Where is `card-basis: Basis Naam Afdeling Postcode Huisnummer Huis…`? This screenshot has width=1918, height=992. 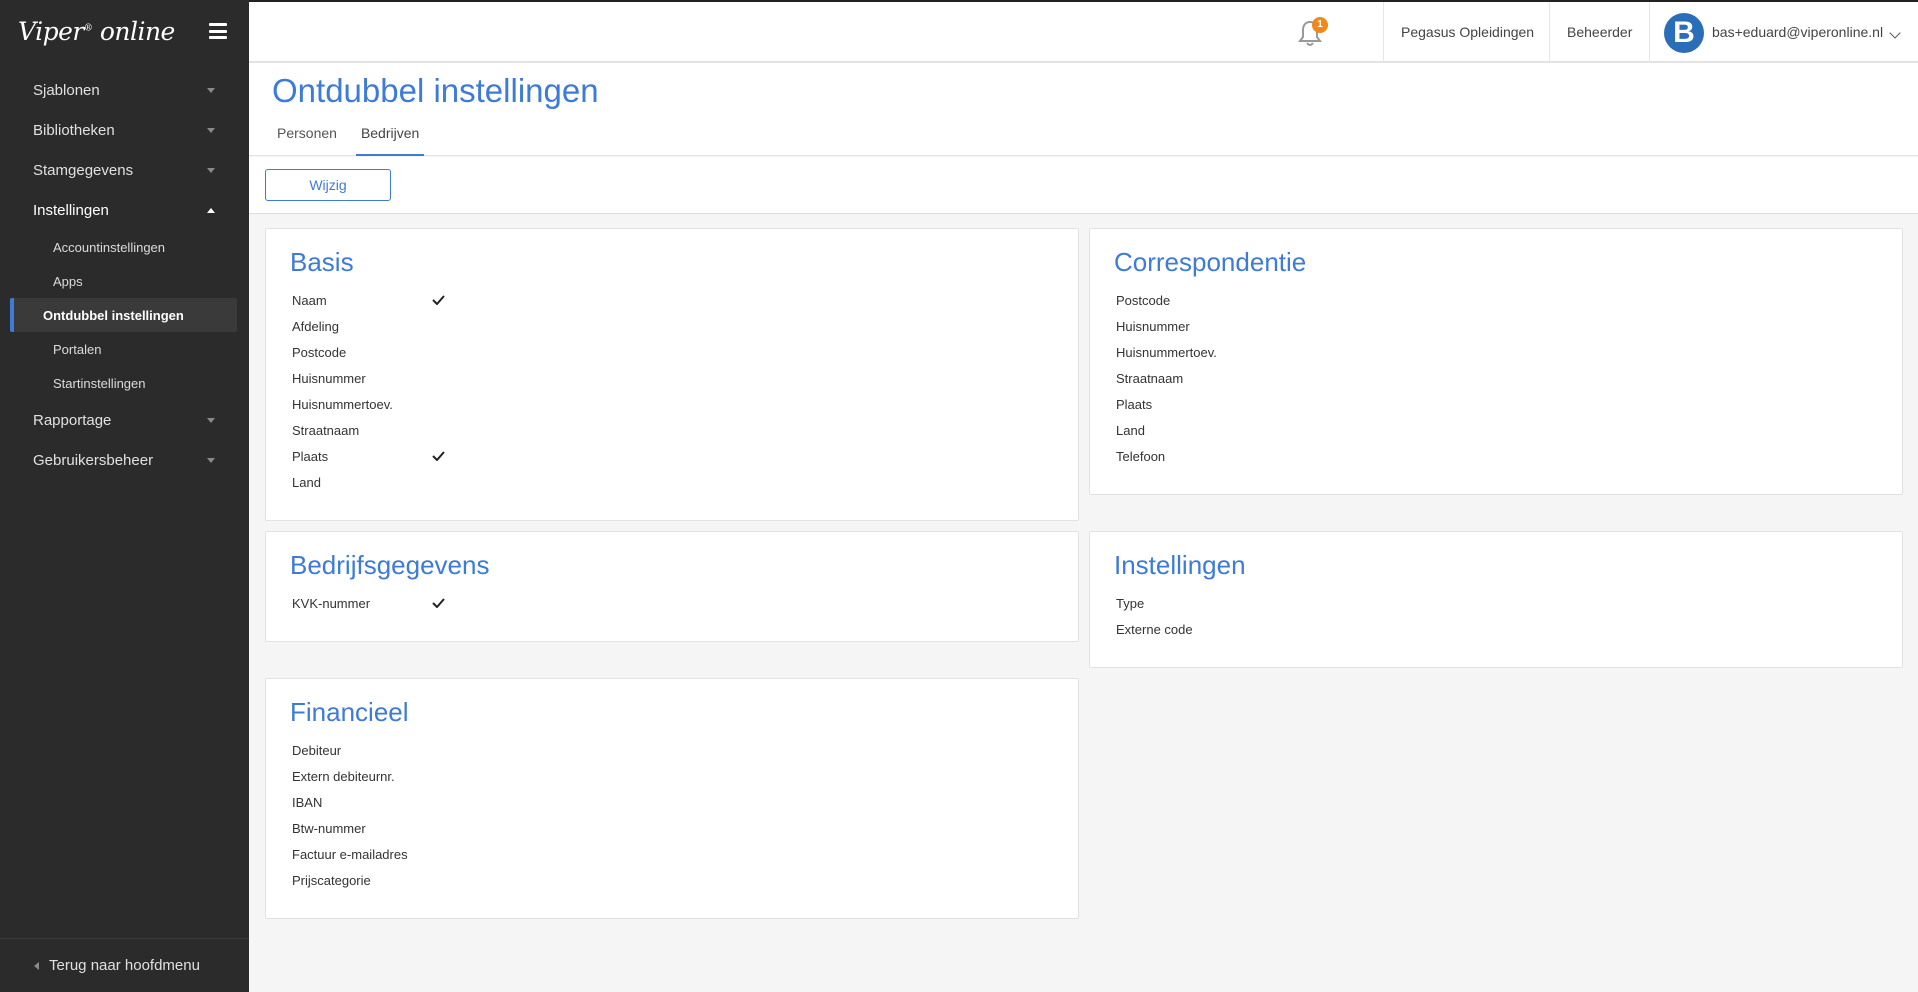 card-basis: Basis Naam Afdeling Postcode Huisnummer Huis… is located at coordinates (672, 374).